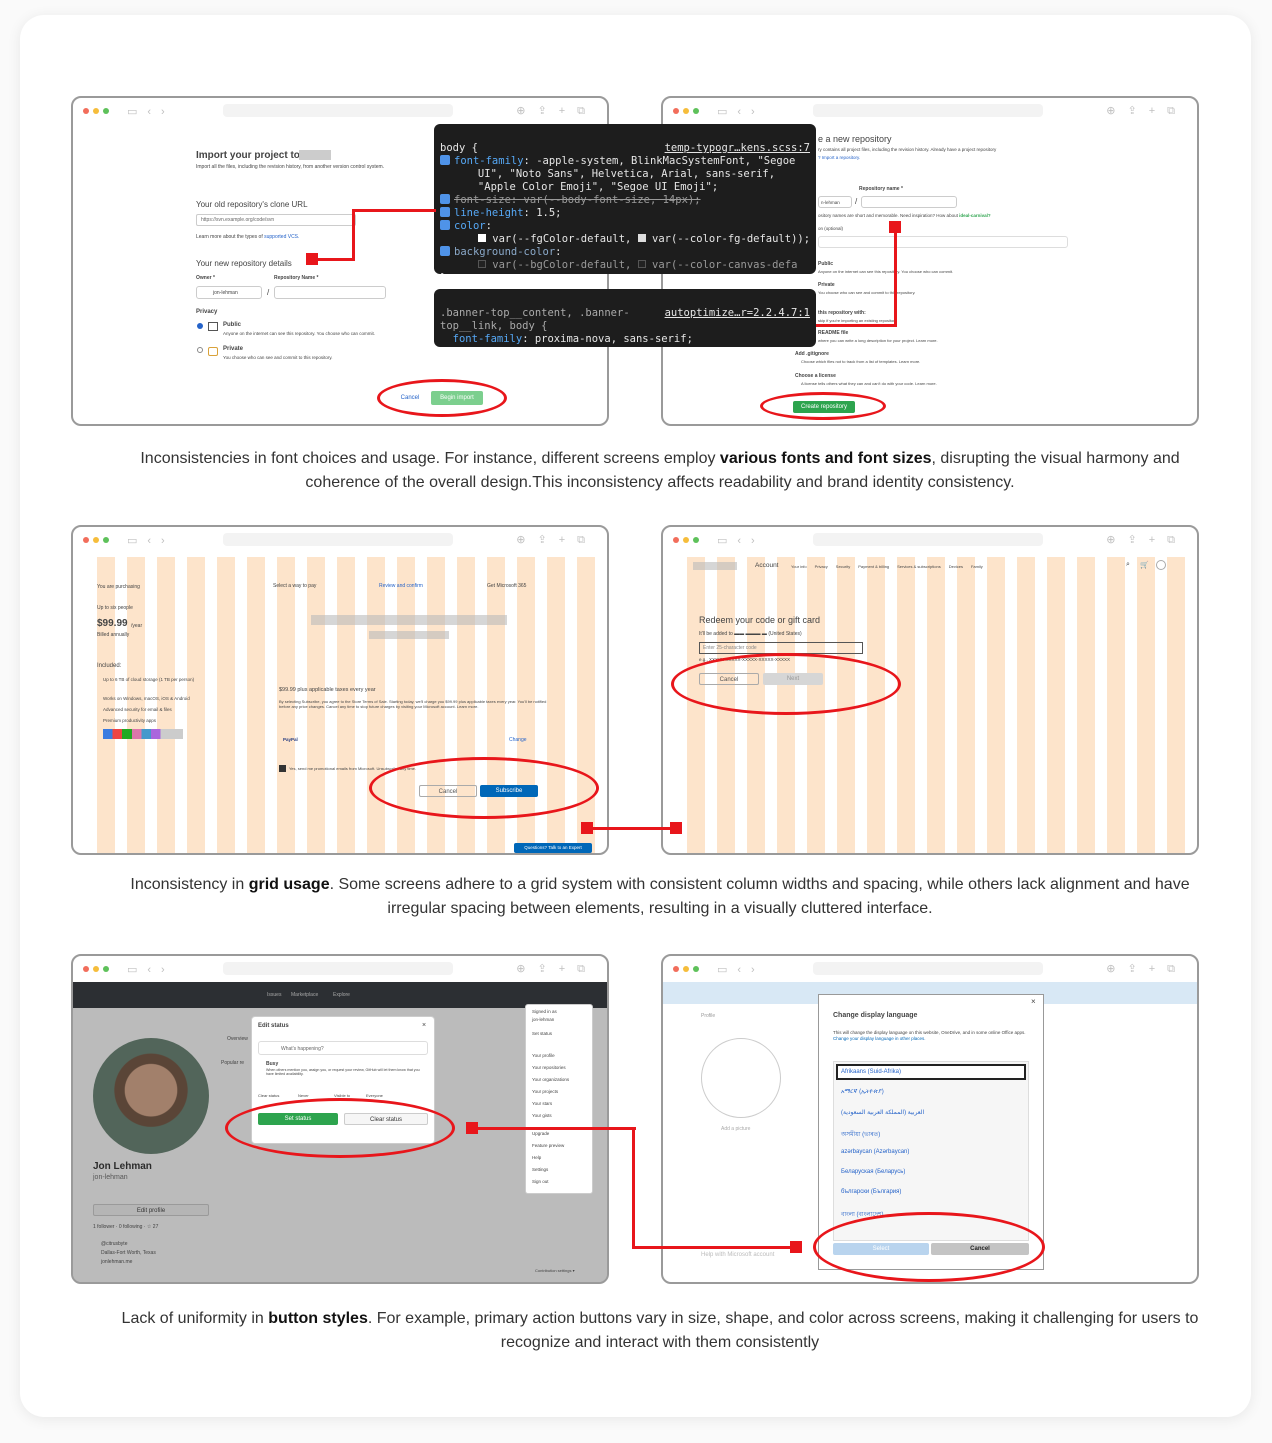 The image size is (1272, 1443). I want to click on nav-family: Family, so click(977, 566).